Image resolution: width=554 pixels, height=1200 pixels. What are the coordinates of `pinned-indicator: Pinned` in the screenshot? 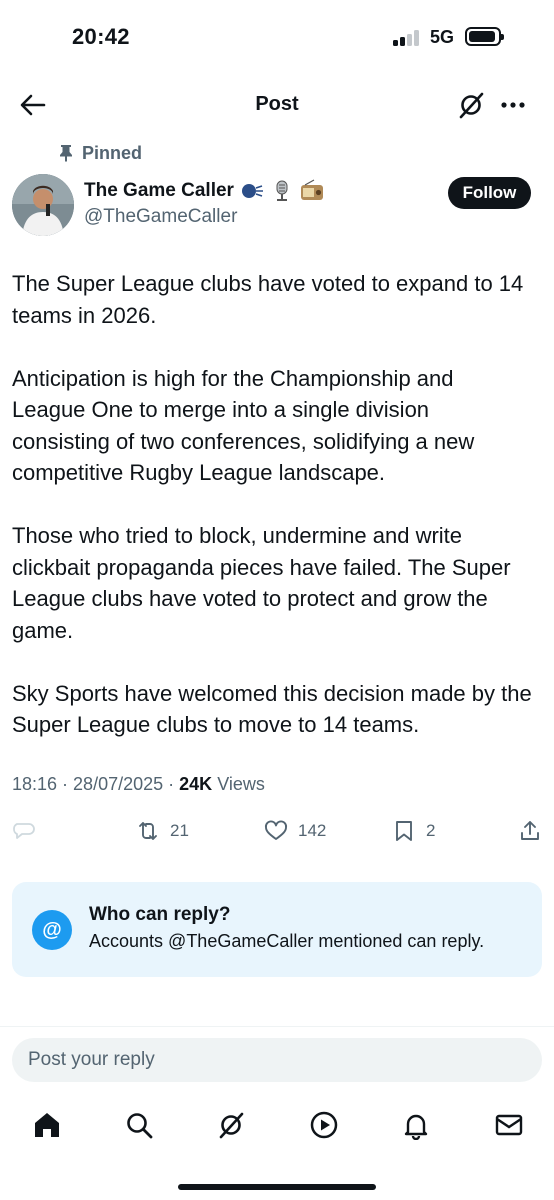 It's located at (100, 153).